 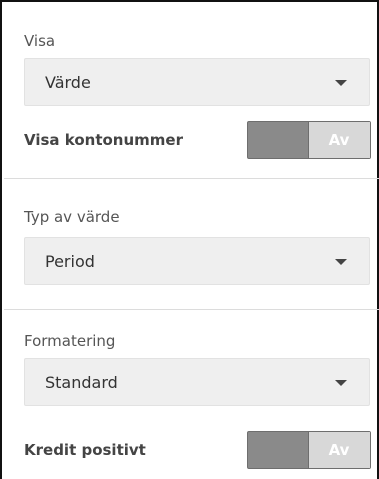 What do you see at coordinates (85, 450) in the screenshot?
I see `kredit-positivt-label: Kredit positivt` at bounding box center [85, 450].